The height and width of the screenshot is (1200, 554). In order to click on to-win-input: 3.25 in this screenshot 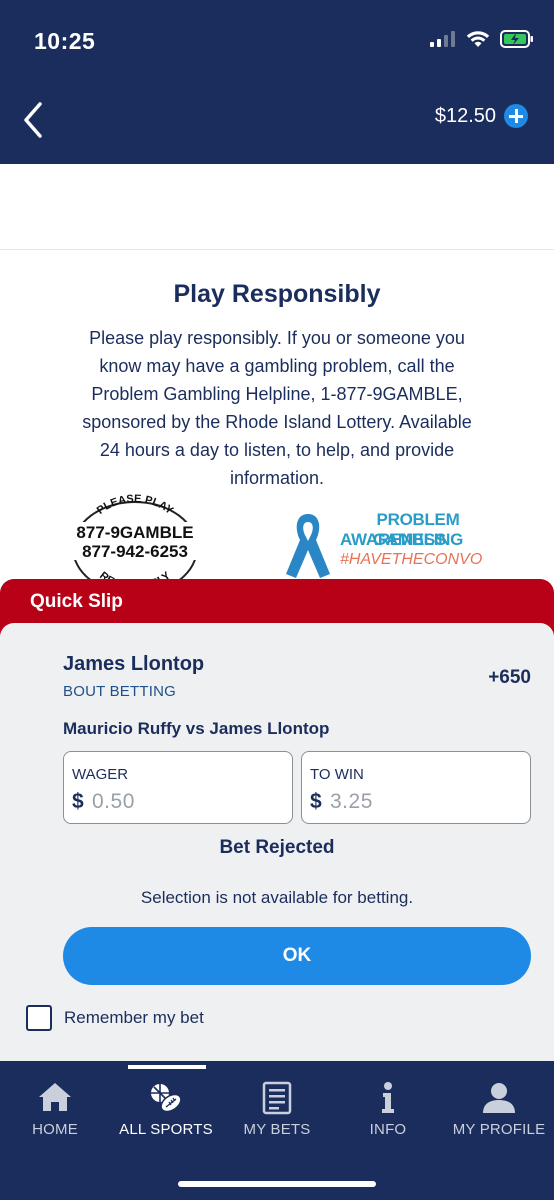, I will do `click(351, 802)`.